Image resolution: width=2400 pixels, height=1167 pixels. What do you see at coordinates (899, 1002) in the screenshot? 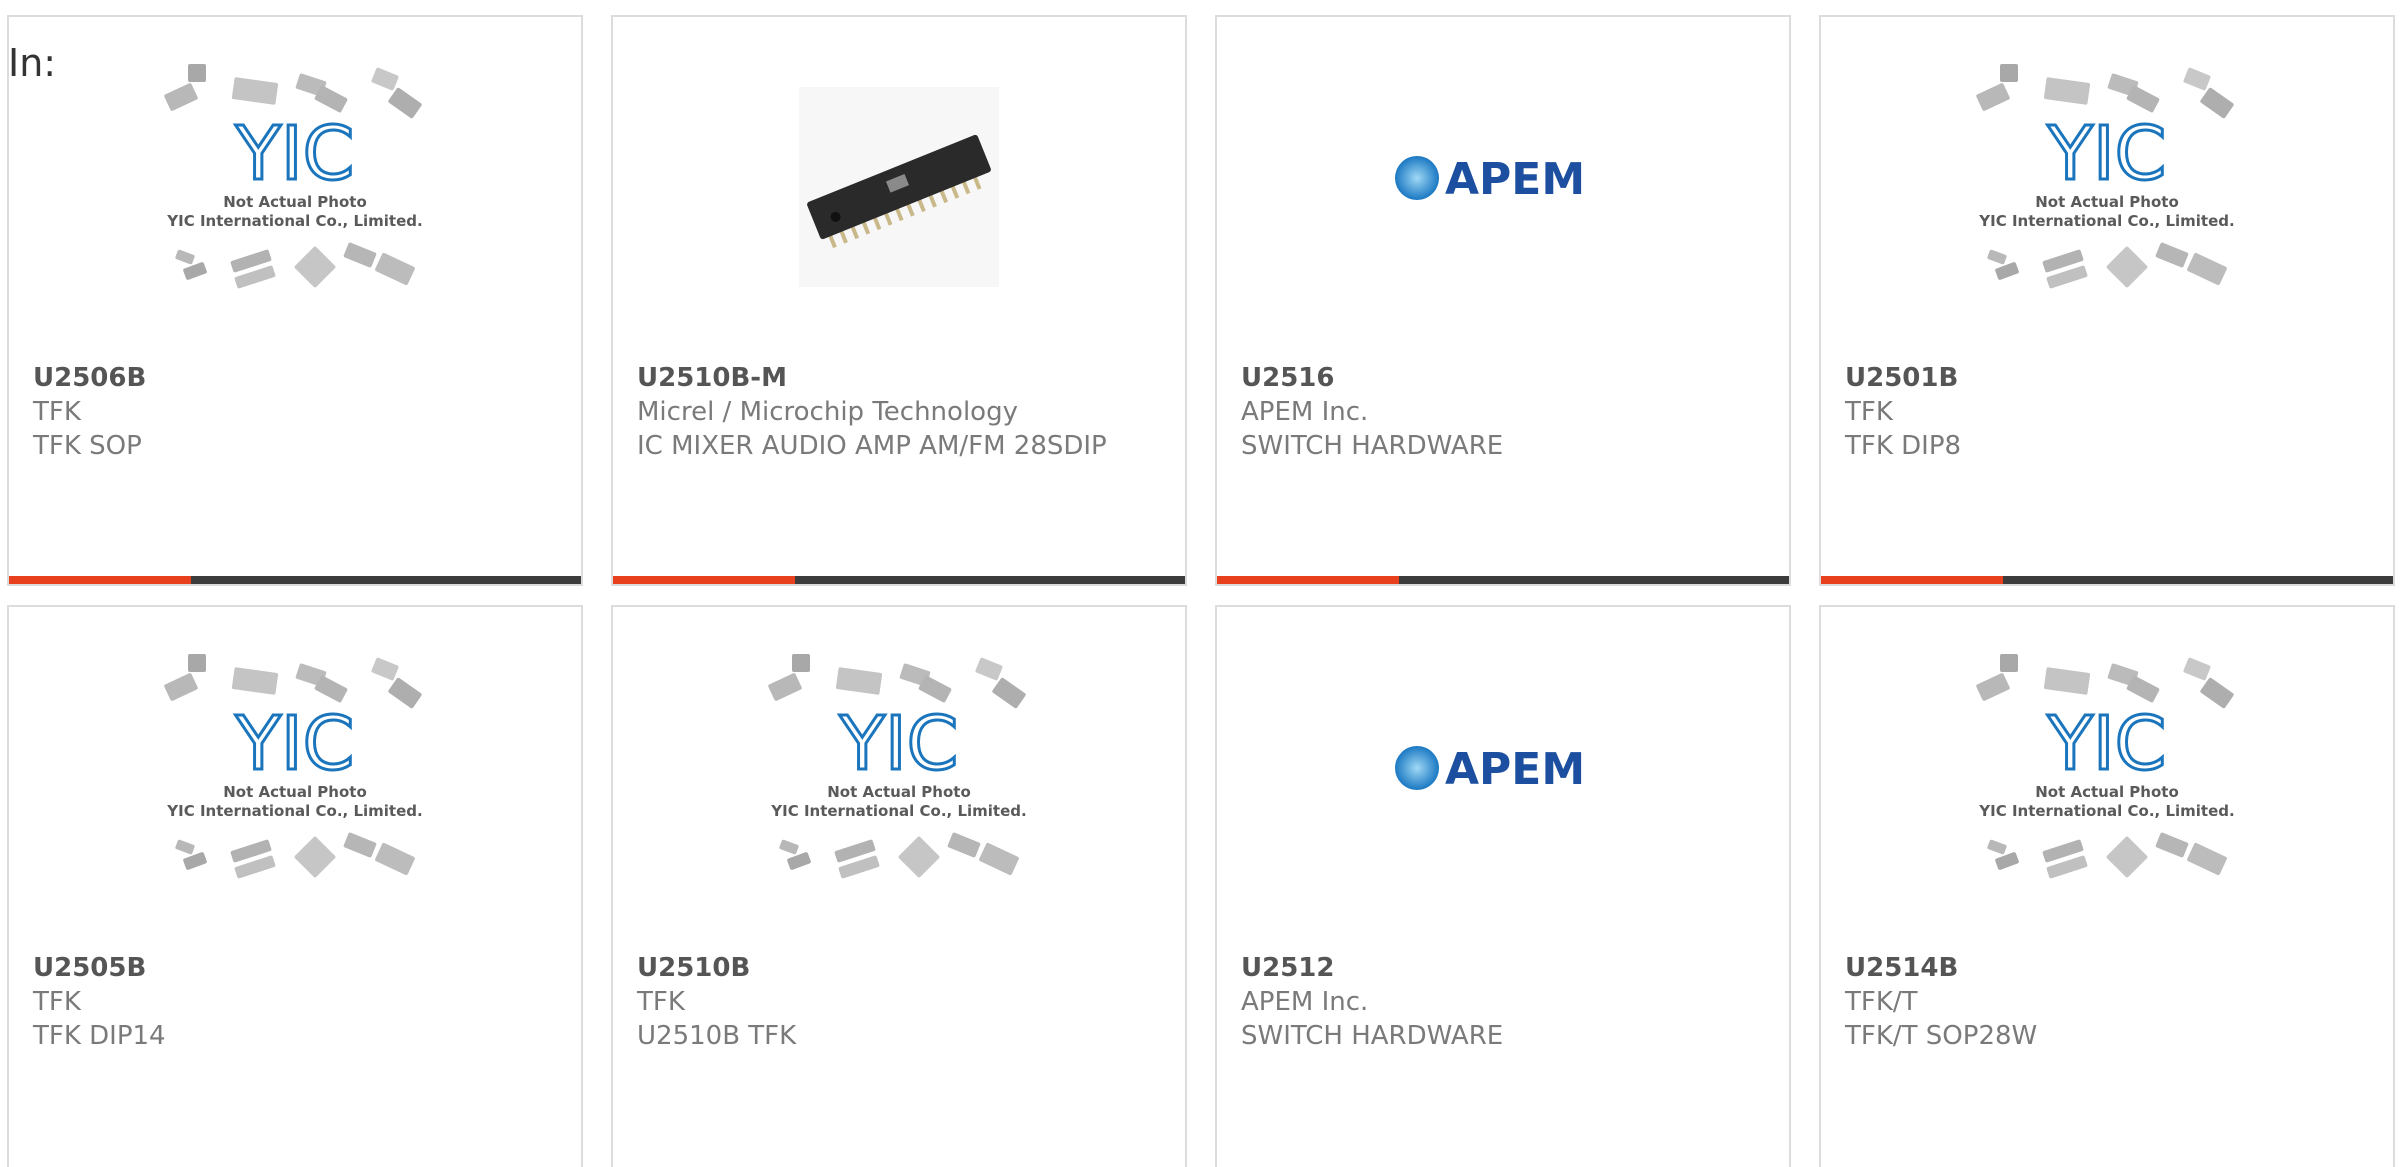
I see `product-info: U2510B TFK U2510B TFK` at bounding box center [899, 1002].